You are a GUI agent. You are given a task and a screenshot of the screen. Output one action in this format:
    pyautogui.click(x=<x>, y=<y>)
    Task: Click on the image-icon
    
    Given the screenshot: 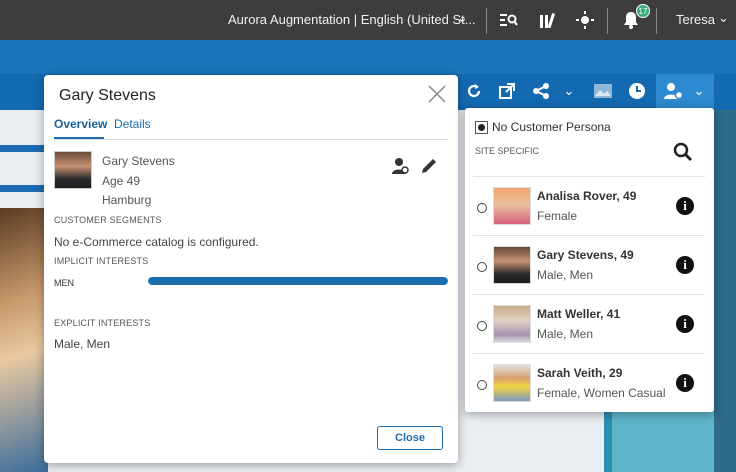 What is the action you would take?
    pyautogui.click(x=603, y=91)
    